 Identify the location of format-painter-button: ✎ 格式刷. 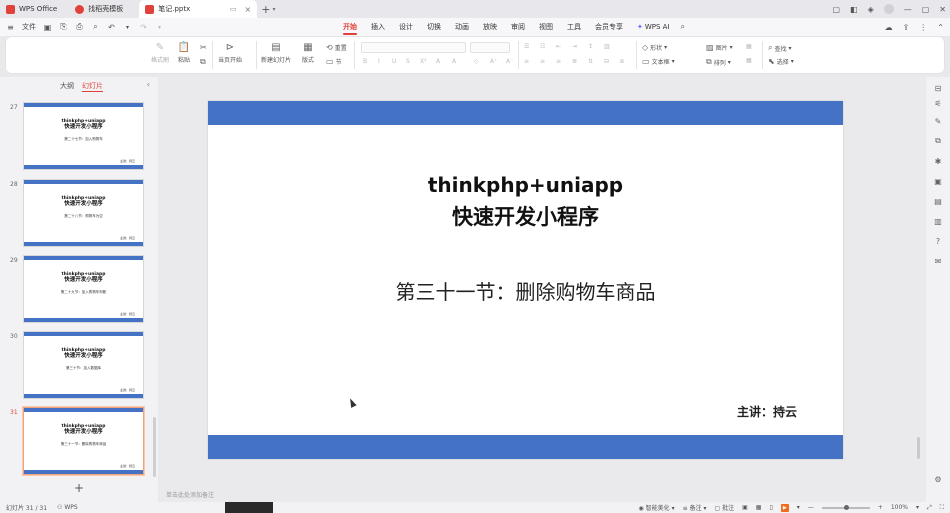
(160, 53).